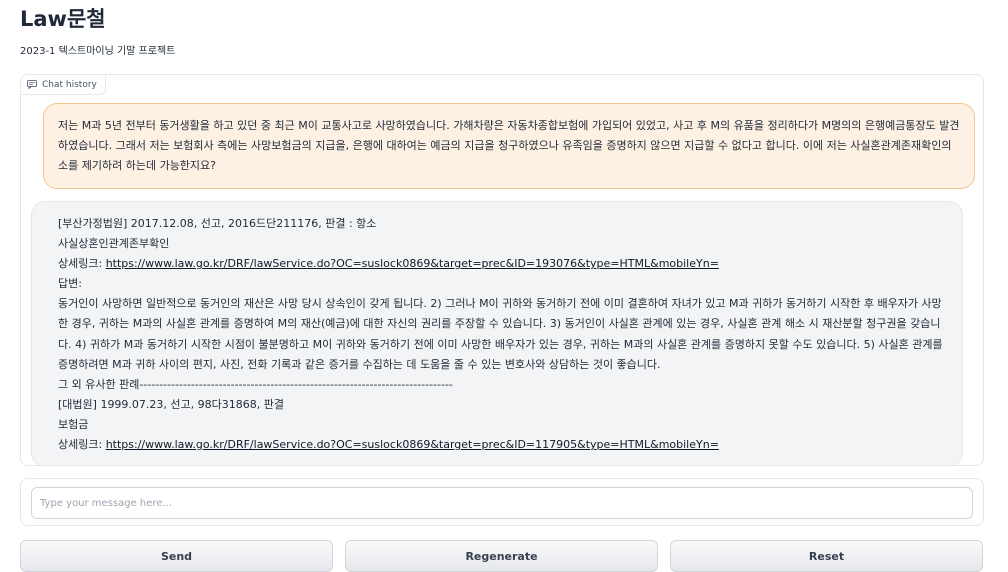  What do you see at coordinates (501, 556) in the screenshot?
I see `regenerate-button: Regenerate` at bounding box center [501, 556].